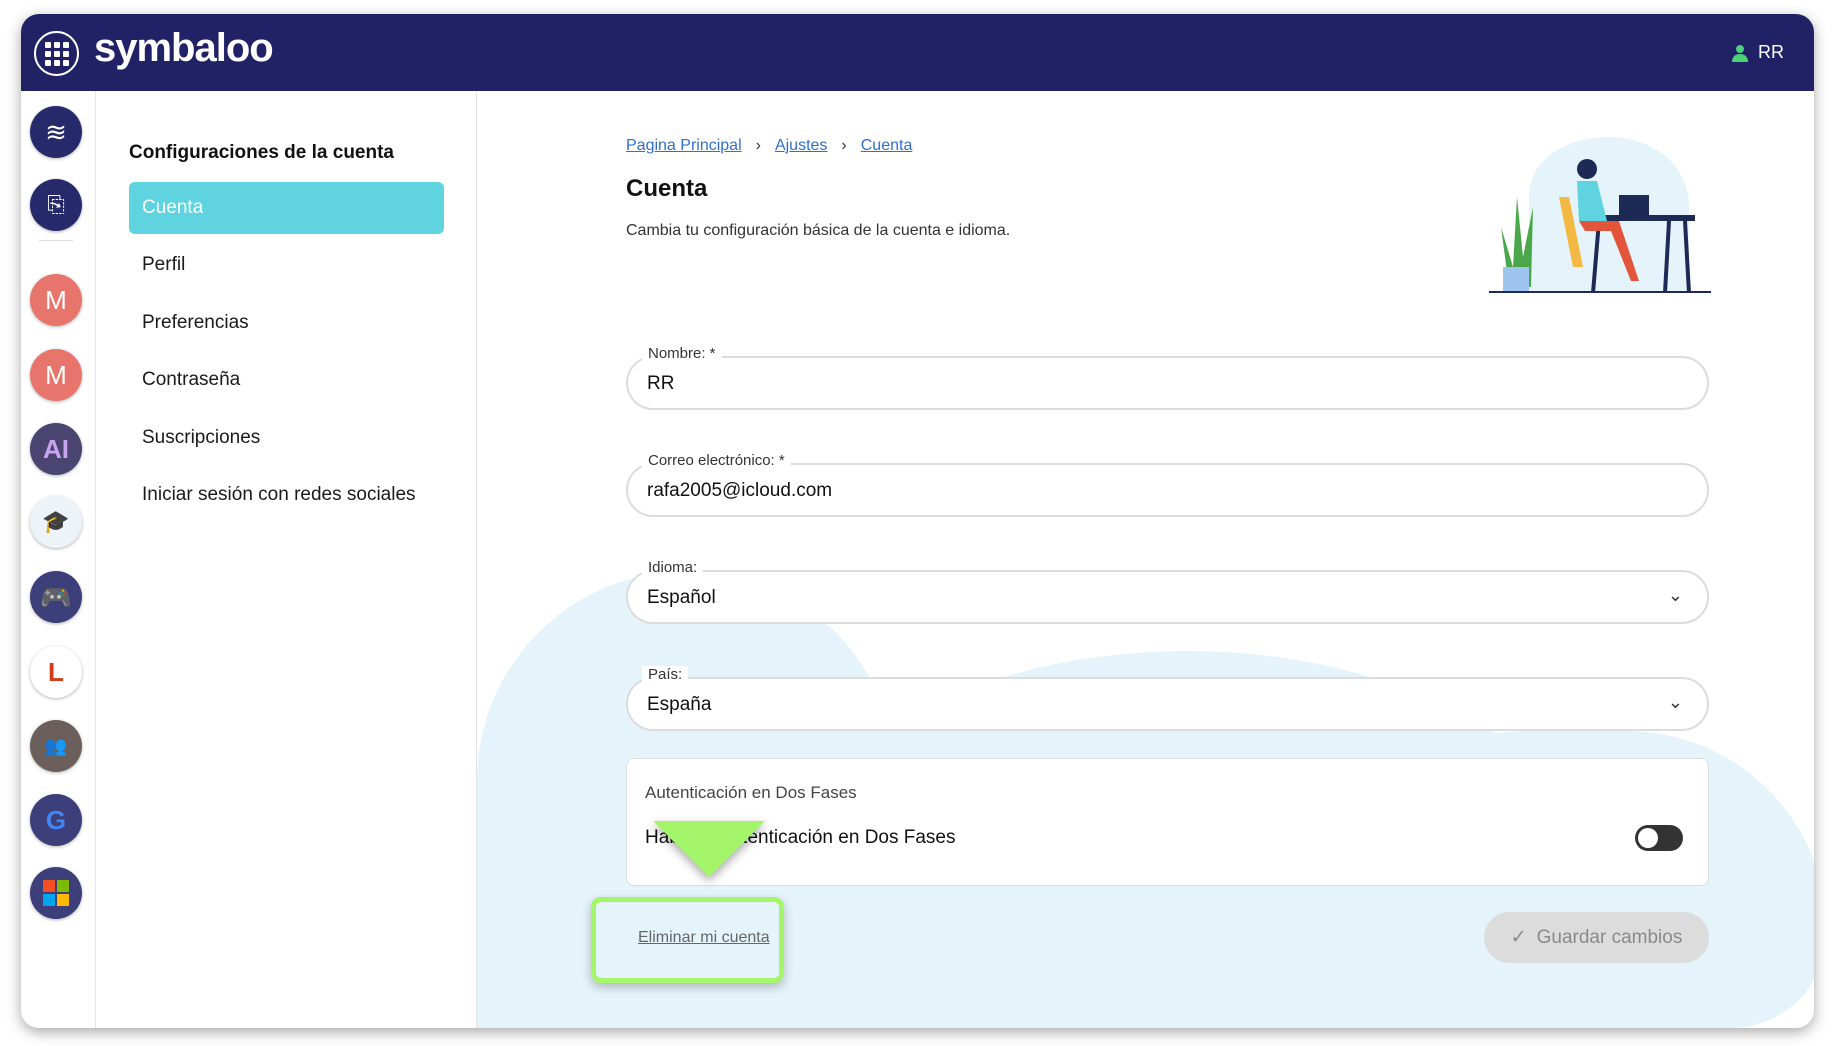 The height and width of the screenshot is (1046, 1834). I want to click on check-icon: ✓, so click(1518, 937).